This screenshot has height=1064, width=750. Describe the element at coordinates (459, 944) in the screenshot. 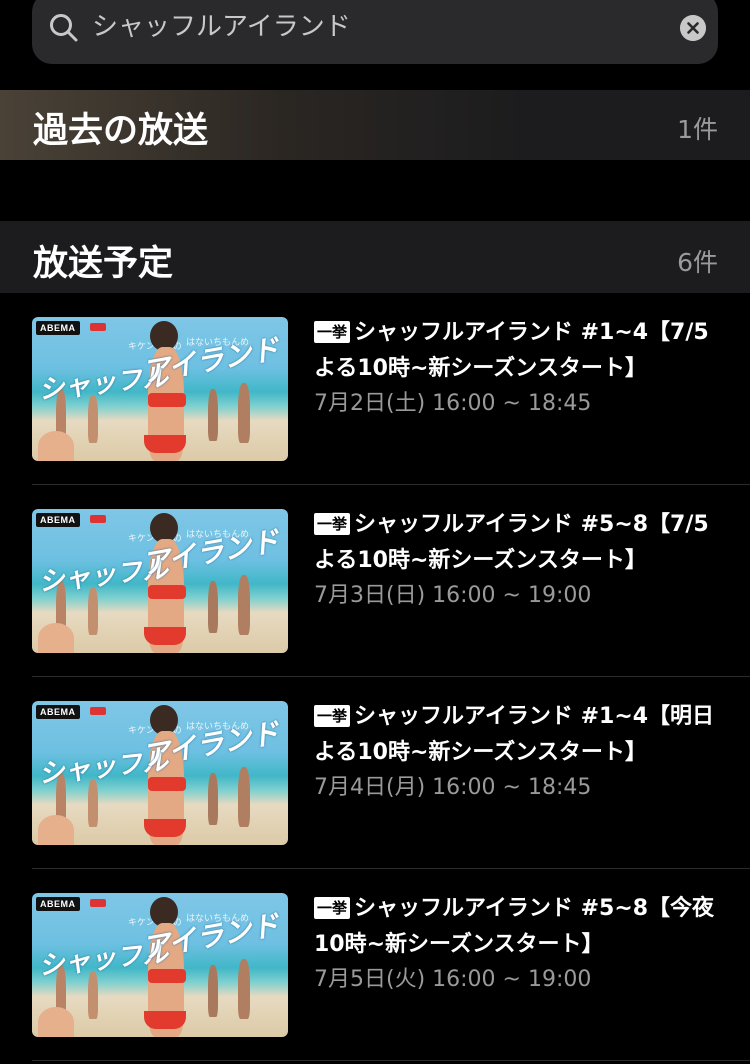

I see `program-title-line: 10時~新シーズンスタート】` at that location.